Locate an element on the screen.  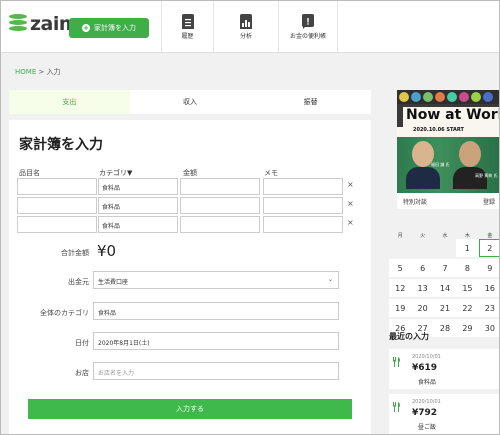
column-category: カテゴリ▼ is located at coordinates (115, 173).